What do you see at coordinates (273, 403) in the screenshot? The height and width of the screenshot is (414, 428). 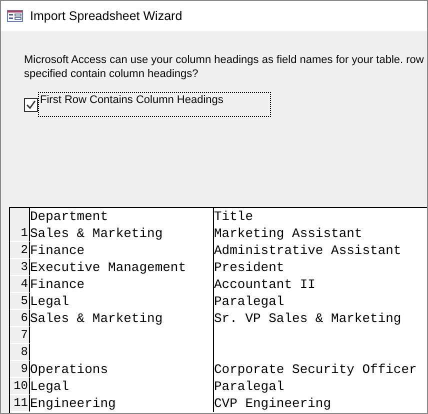 I see `table-cell: CVP Engineering` at bounding box center [273, 403].